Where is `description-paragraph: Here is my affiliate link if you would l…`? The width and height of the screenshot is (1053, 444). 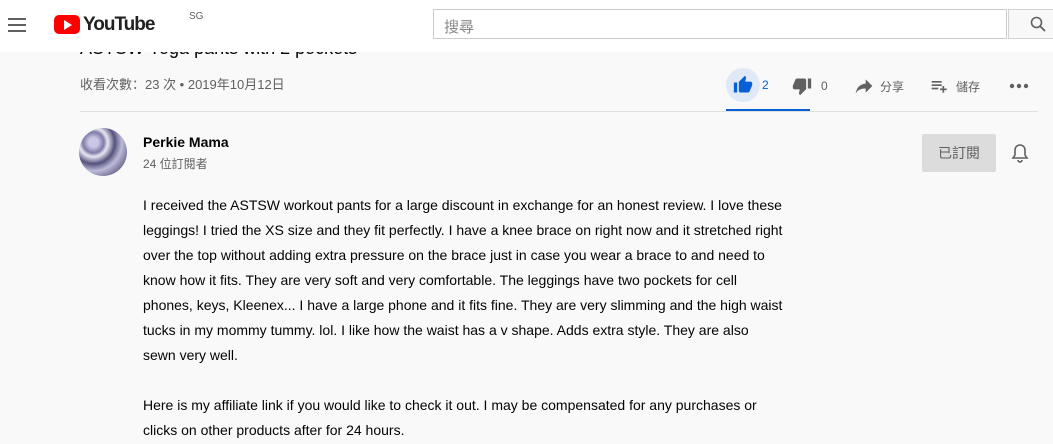
description-paragraph: Here is my affiliate link if you would l… is located at coordinates (450, 417).